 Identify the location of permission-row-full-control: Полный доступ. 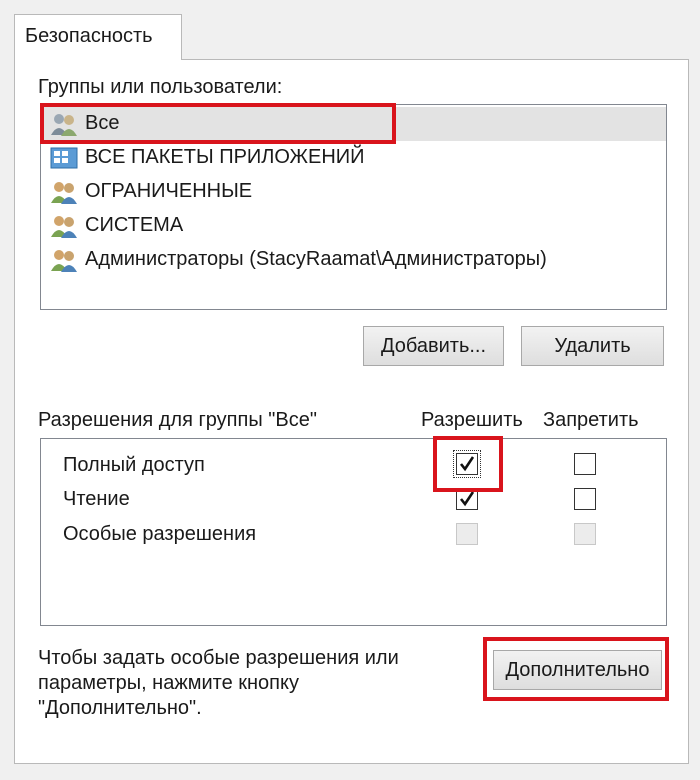
(353, 466).